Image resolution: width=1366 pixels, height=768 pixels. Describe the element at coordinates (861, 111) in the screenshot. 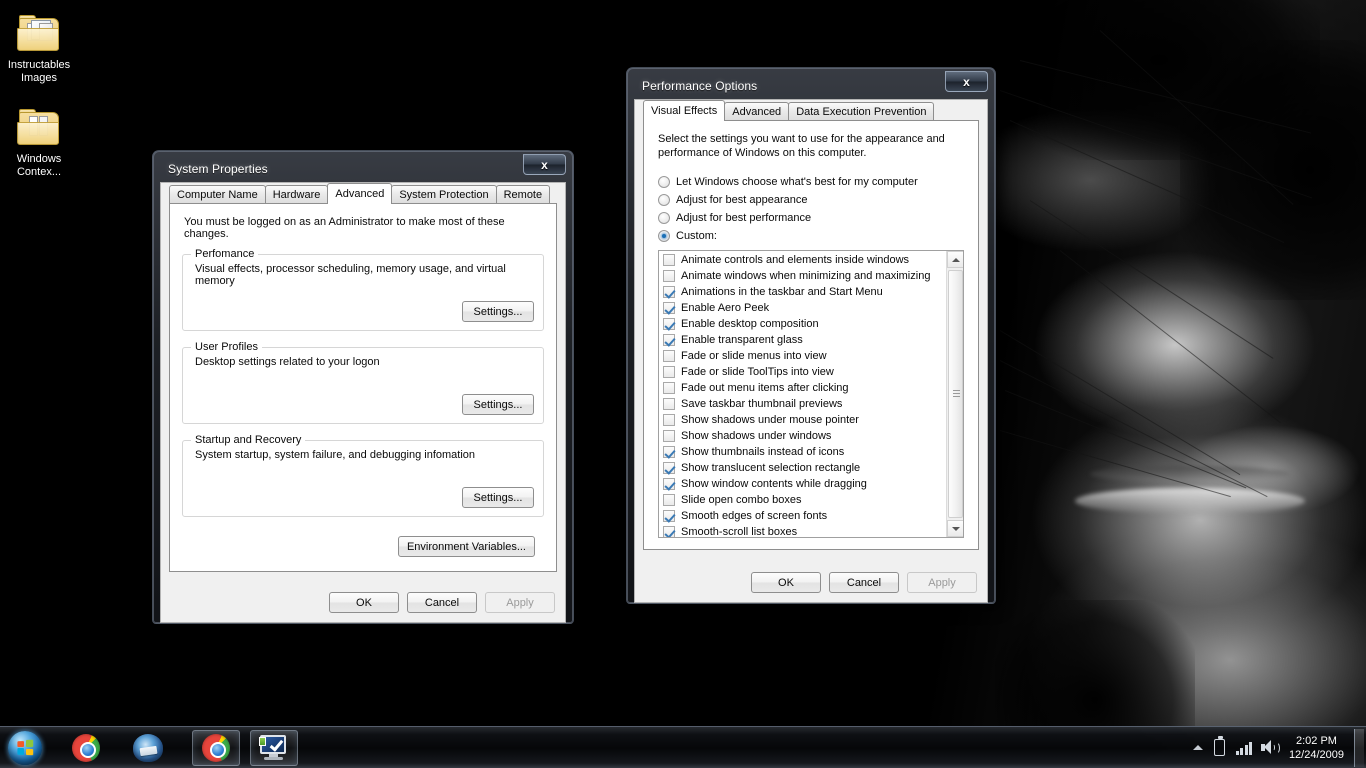

I see `tab-data-execution-prevention: Data Execution Prevention` at that location.